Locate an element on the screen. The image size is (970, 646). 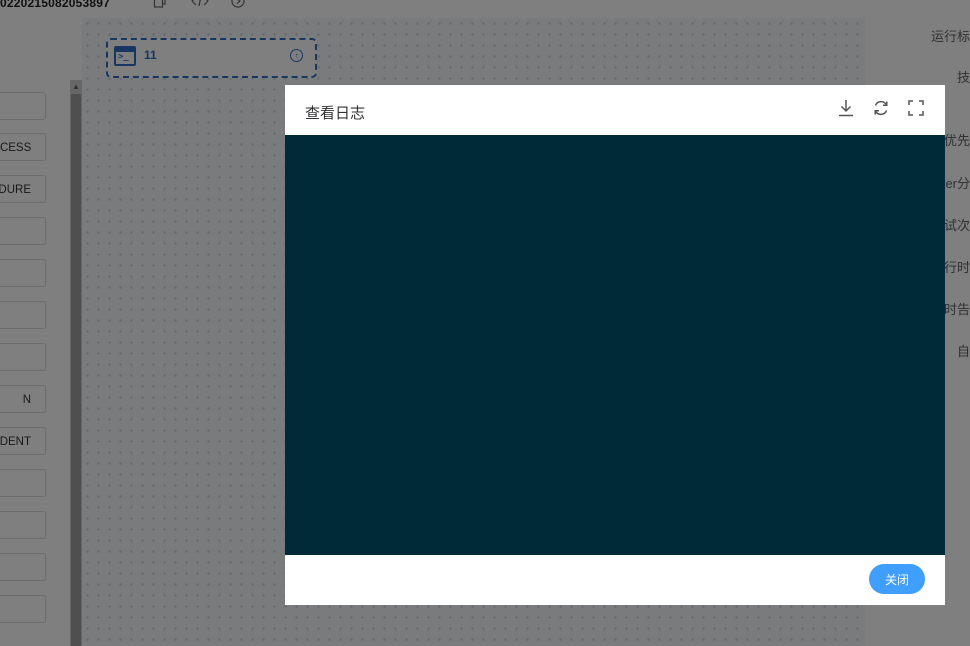
dialog-header: 查看日志 is located at coordinates (615, 110).